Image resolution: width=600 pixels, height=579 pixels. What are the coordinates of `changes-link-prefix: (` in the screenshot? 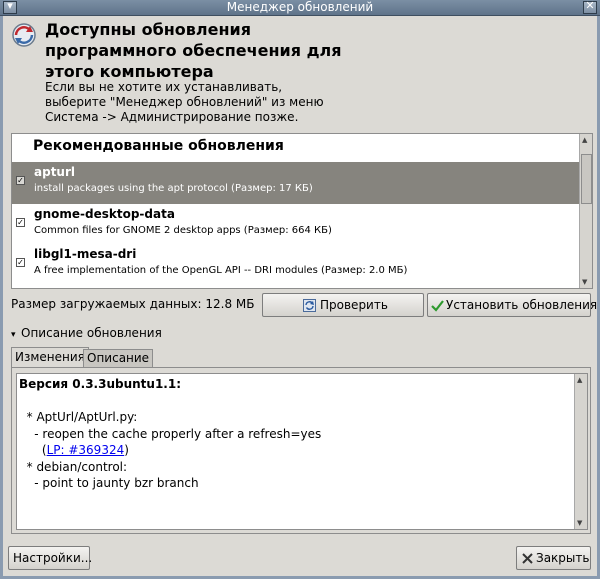 It's located at (33, 450).